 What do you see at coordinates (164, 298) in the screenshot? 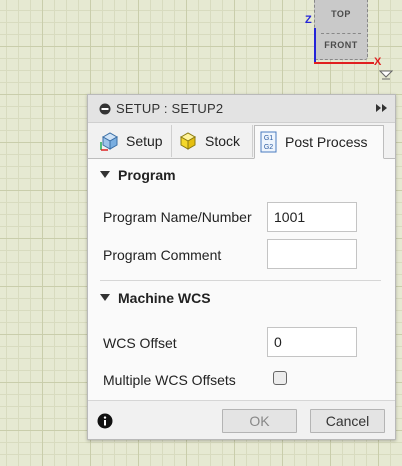
I see `section-machine-wcs-title: Machine WCS` at bounding box center [164, 298].